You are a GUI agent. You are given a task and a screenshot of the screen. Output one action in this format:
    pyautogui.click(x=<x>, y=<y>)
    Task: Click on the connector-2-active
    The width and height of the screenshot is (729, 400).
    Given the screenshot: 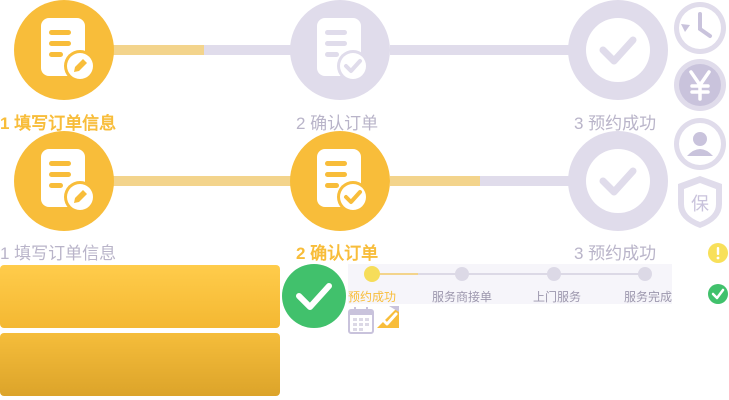 What is the action you would take?
    pyautogui.click(x=435, y=181)
    